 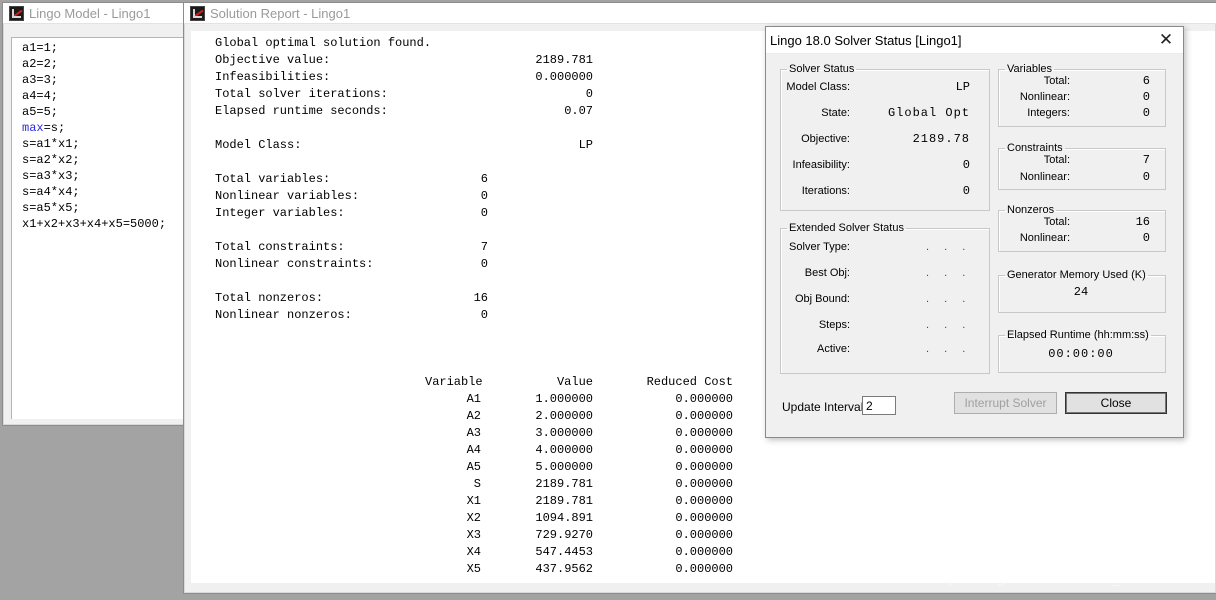 What do you see at coordinates (1142, 222) in the screenshot?
I see `nonzeros-value: 16` at bounding box center [1142, 222].